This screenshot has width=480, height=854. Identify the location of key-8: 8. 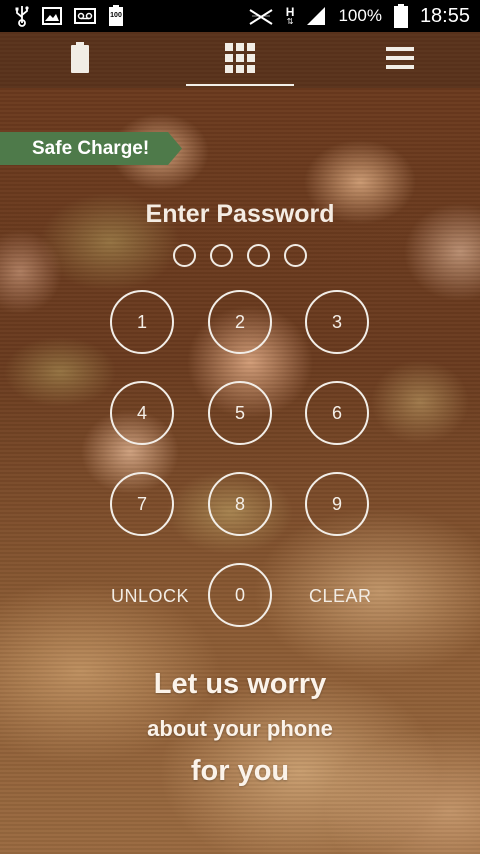
(240, 504).